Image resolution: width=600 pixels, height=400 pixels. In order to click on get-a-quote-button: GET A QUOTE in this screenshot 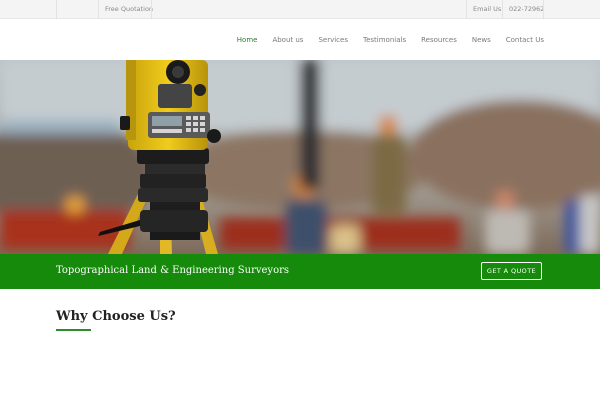, I will do `click(511, 271)`.